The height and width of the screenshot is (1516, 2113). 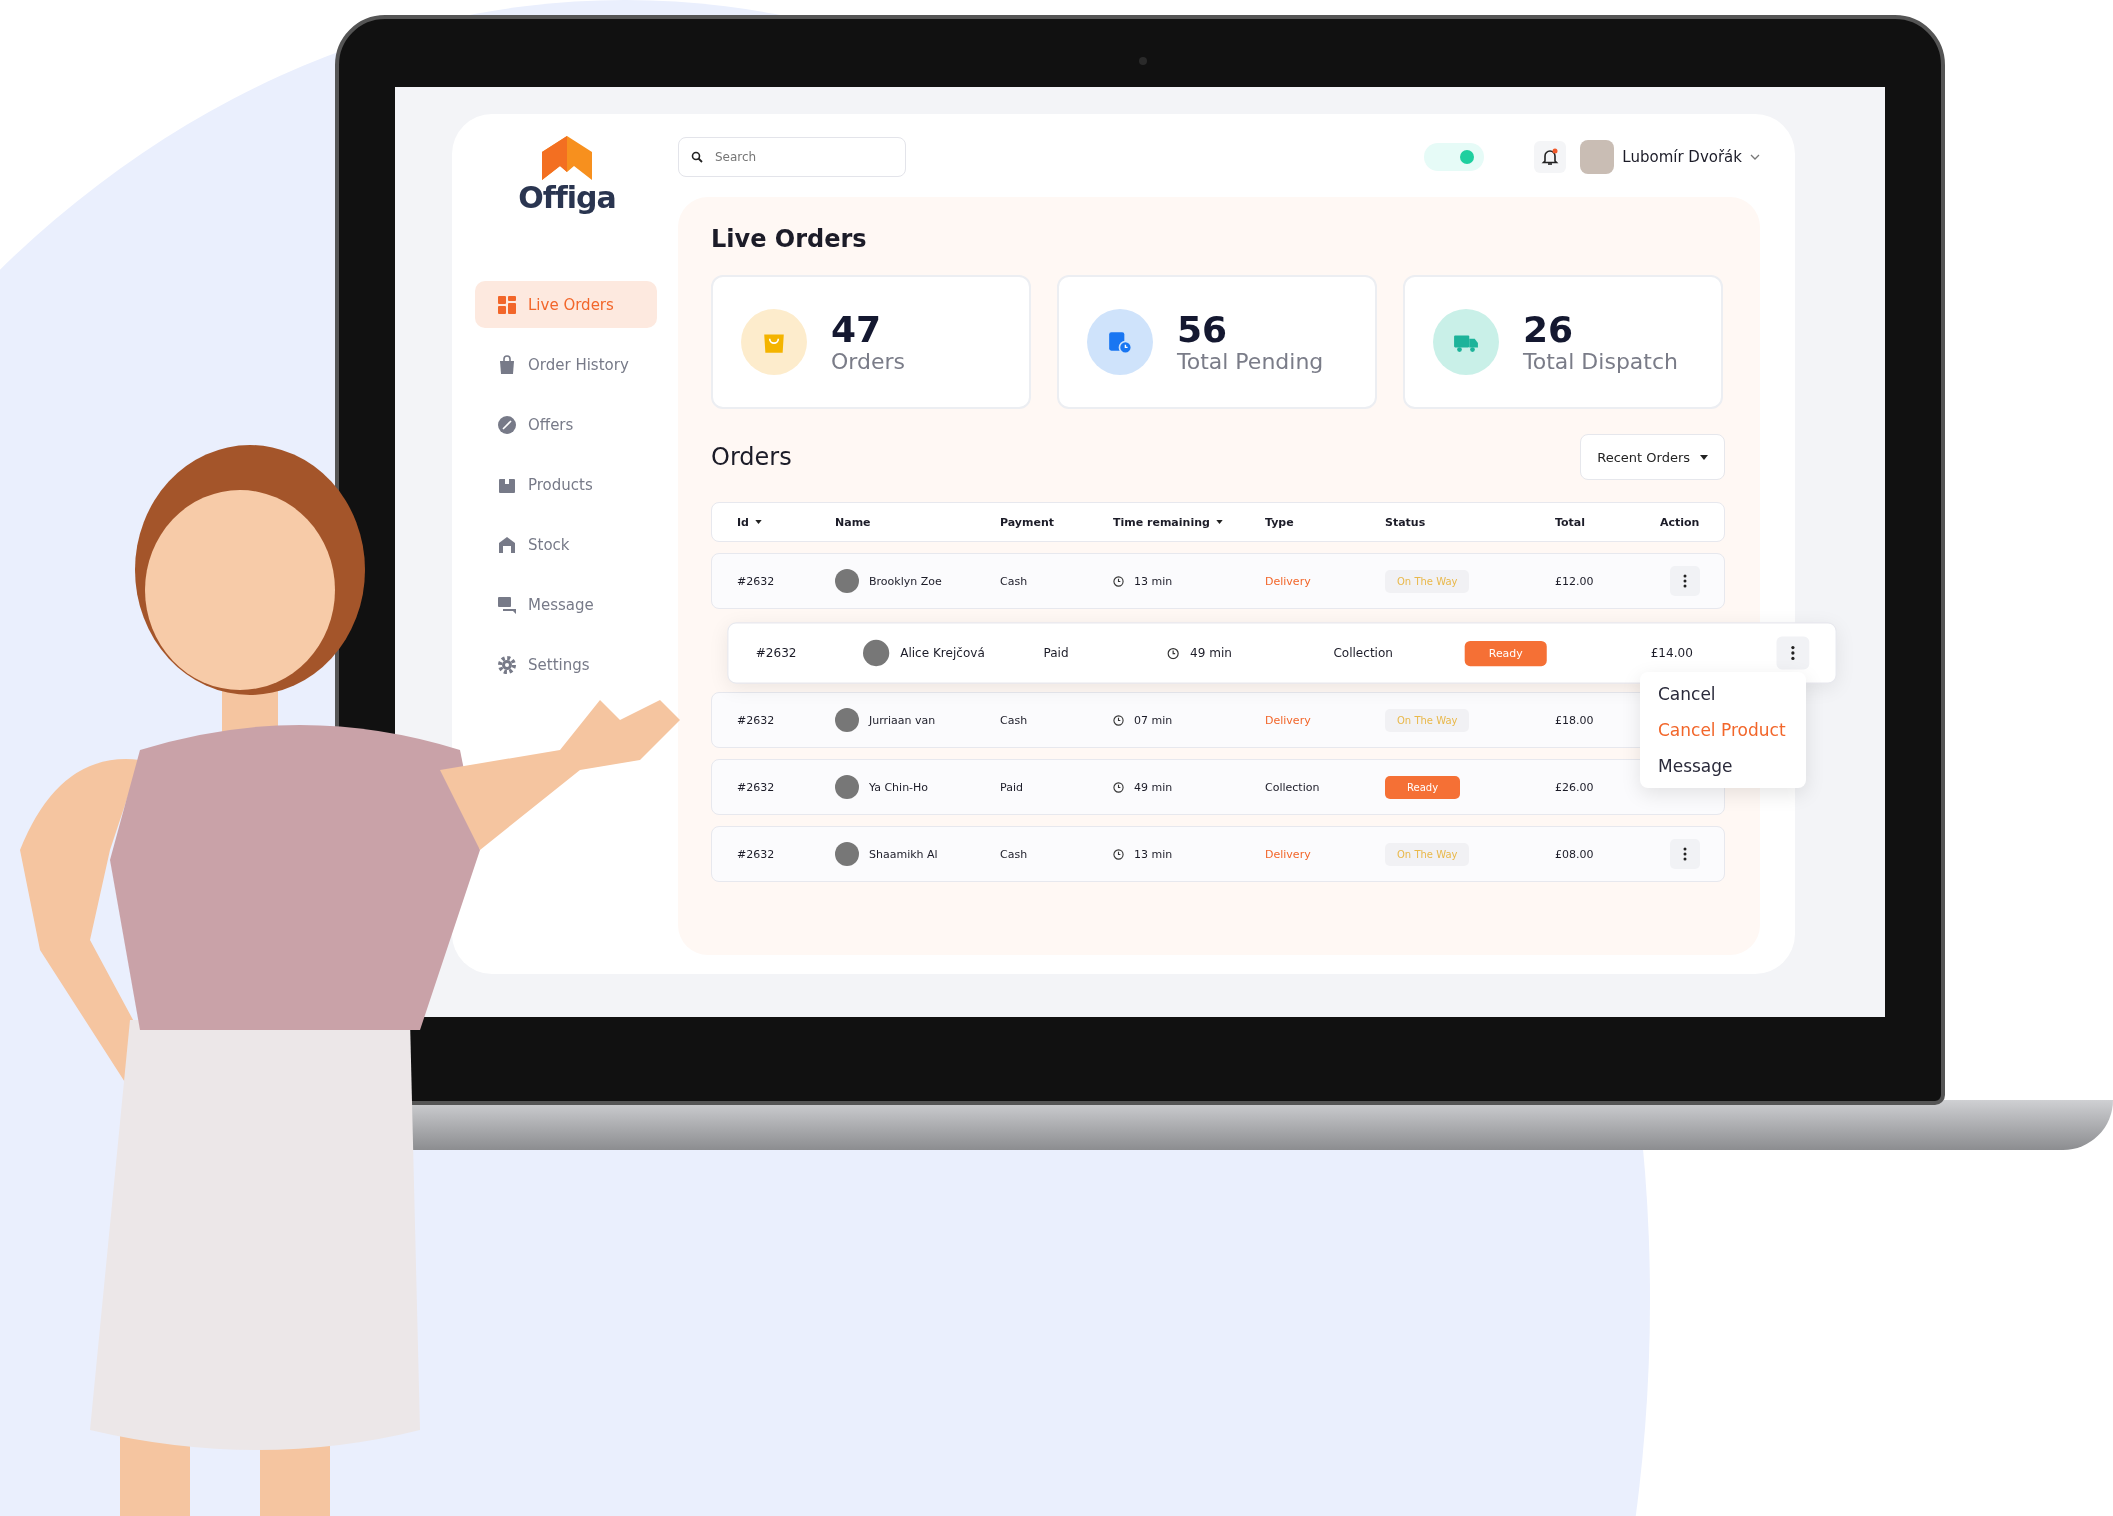 What do you see at coordinates (567, 197) in the screenshot?
I see `logo-text: Offiga` at bounding box center [567, 197].